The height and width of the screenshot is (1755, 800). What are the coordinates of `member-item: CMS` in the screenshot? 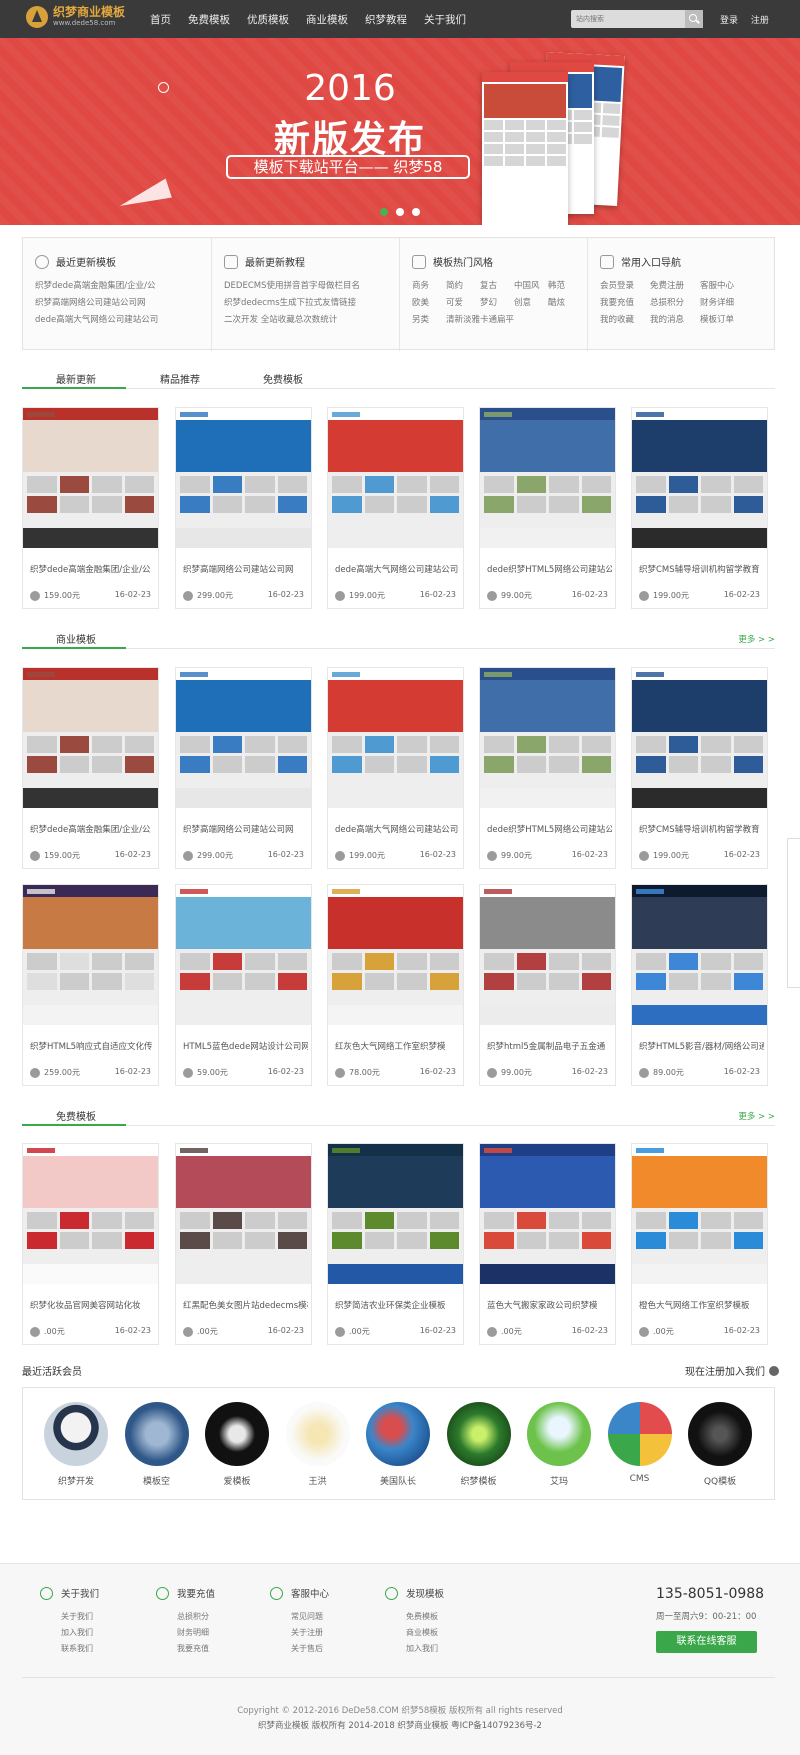 It's located at (639, 1443).